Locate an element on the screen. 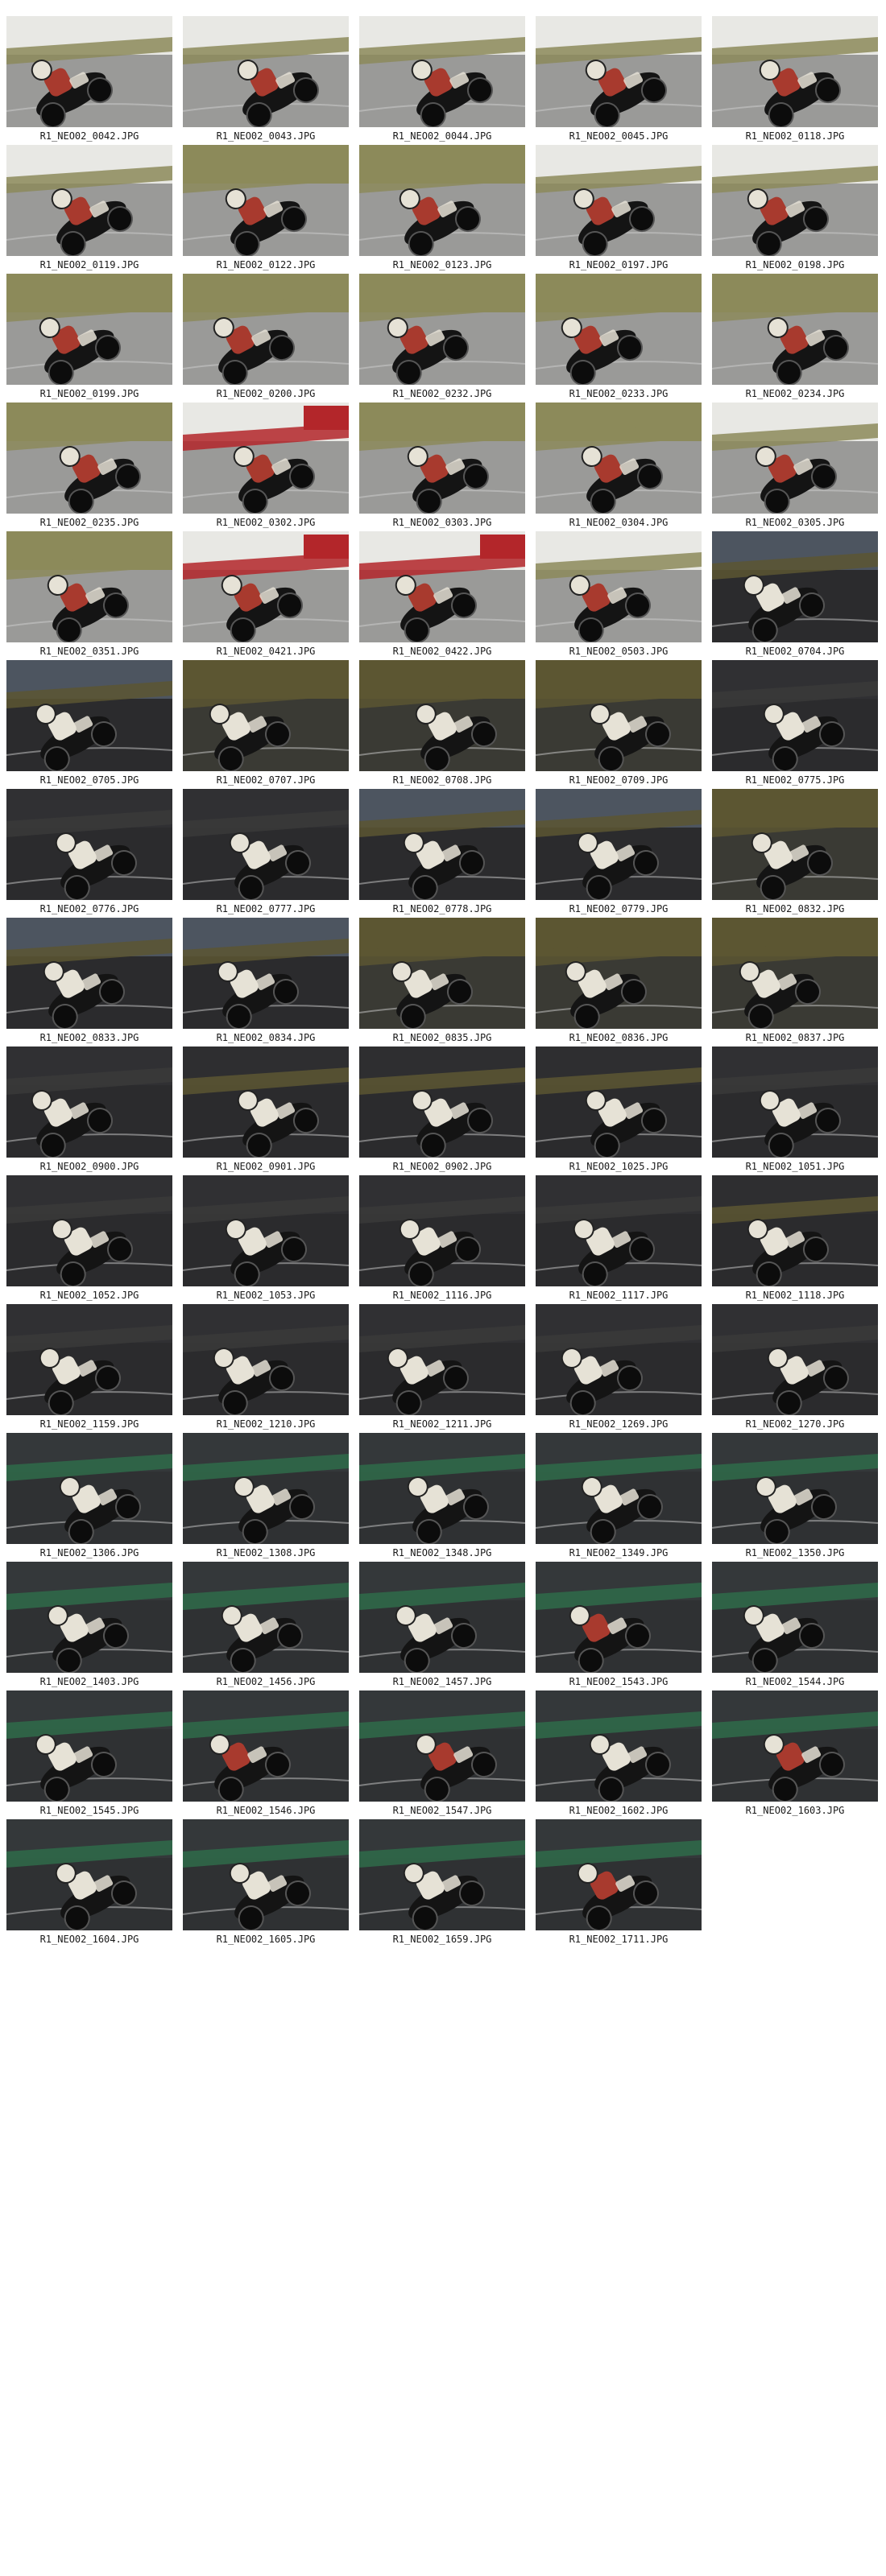 This screenshot has height=2576, width=886. photo-filename: R1_NEO02_0303.JPG is located at coordinates (442, 522).